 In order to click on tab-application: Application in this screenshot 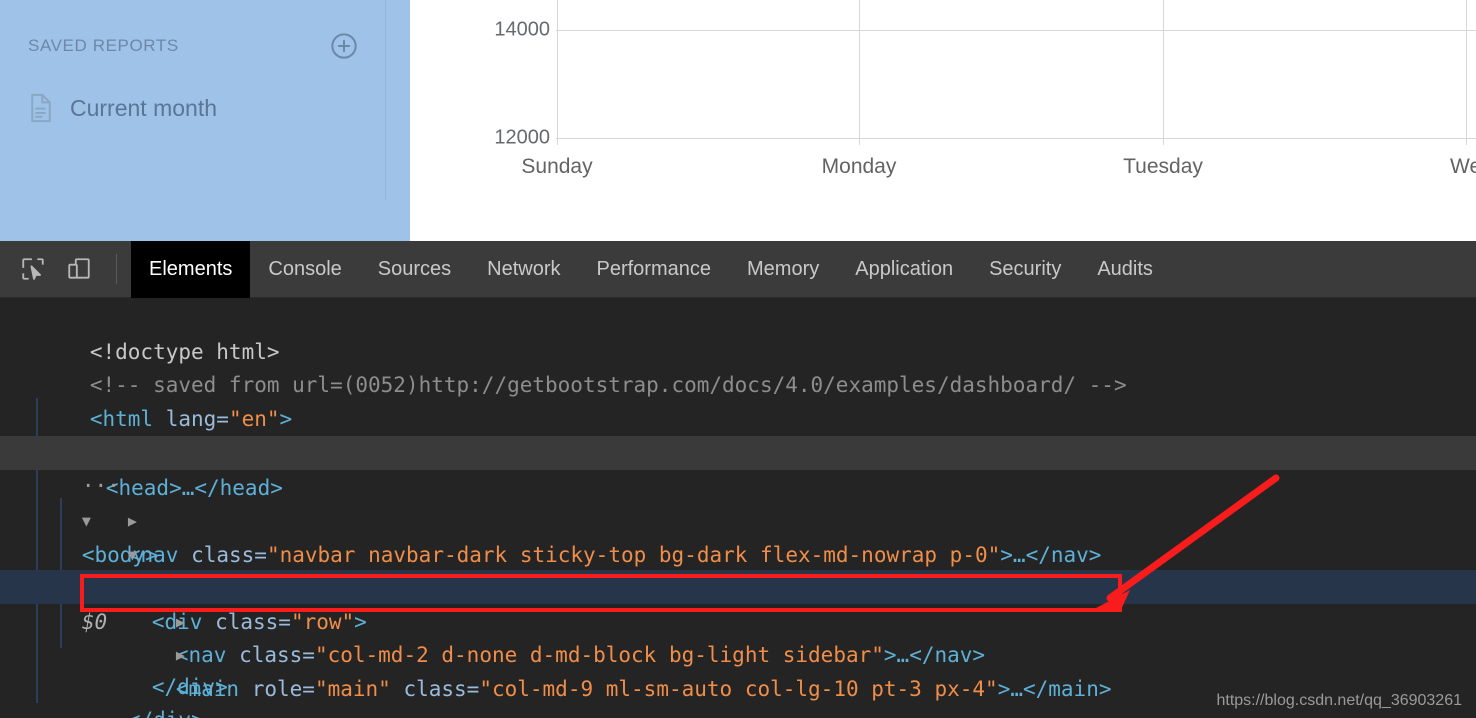, I will do `click(904, 269)`.